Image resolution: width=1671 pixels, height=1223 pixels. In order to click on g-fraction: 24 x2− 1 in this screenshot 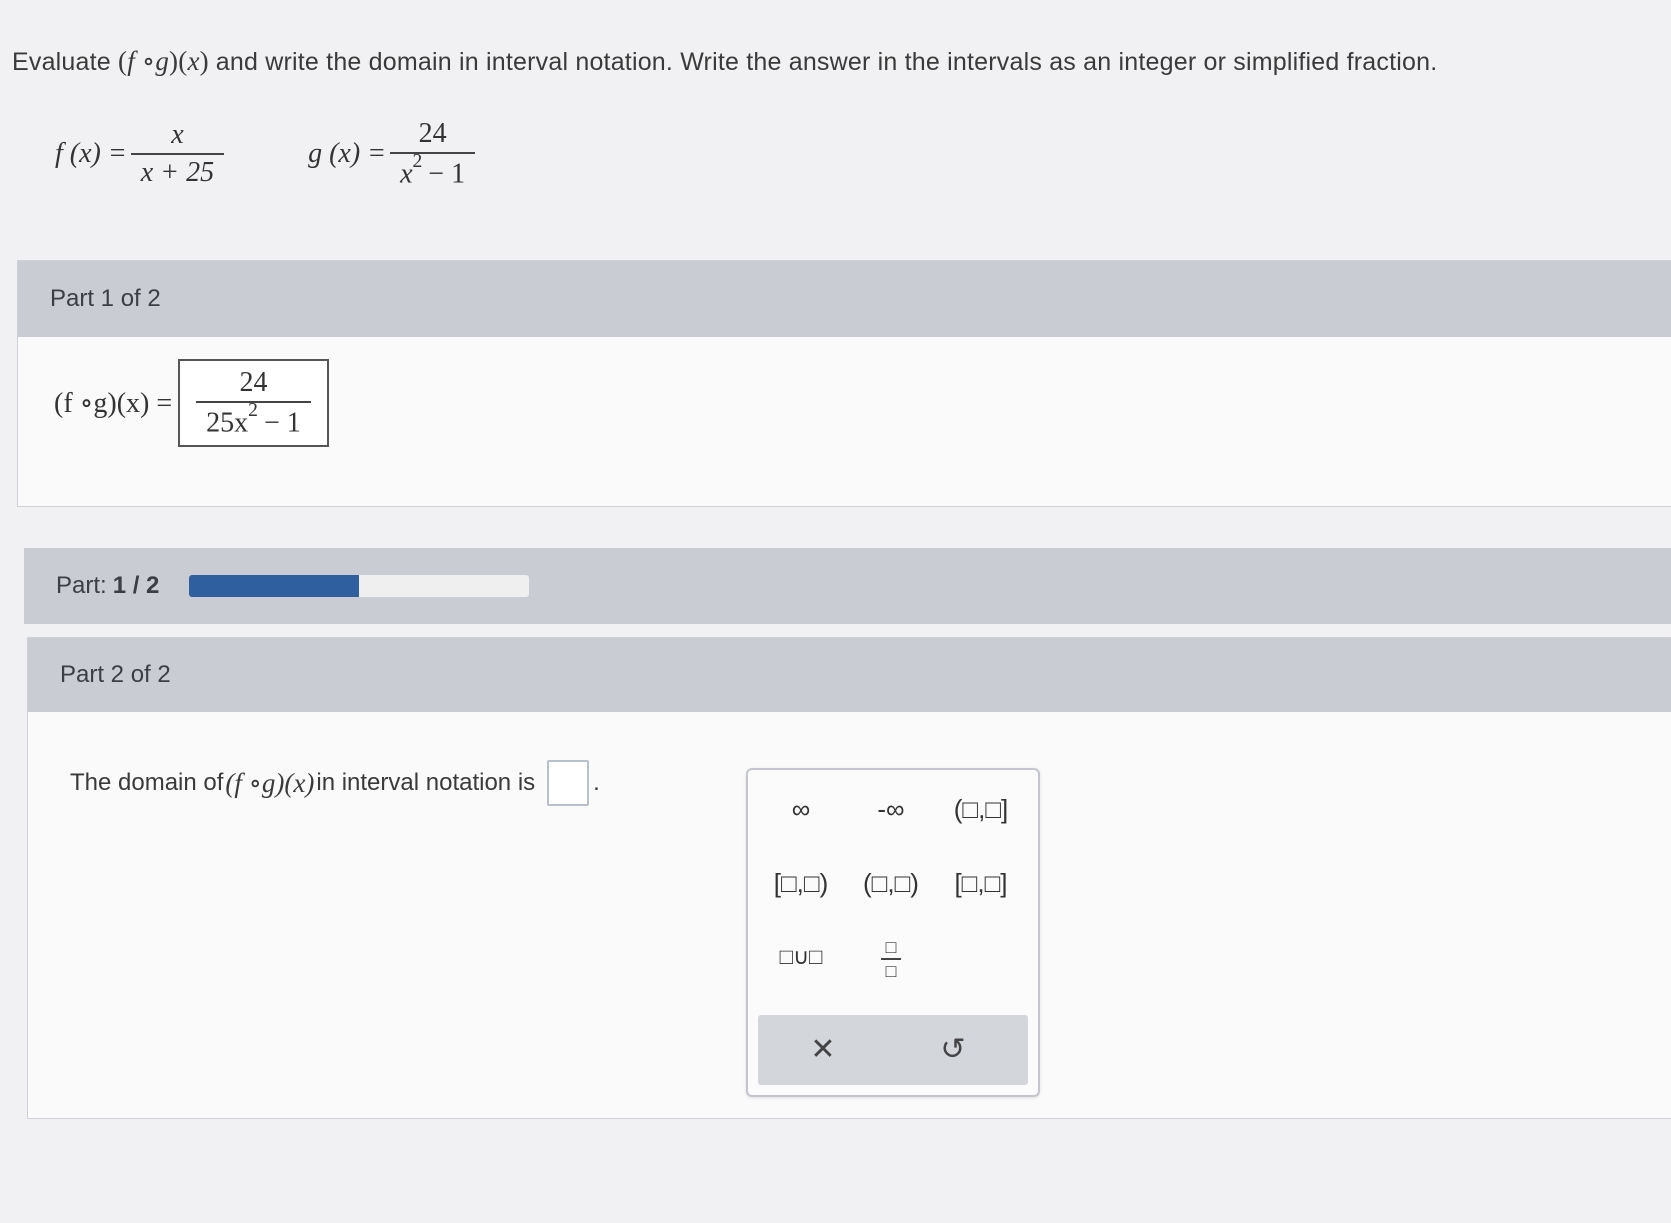, I will do `click(433, 154)`.